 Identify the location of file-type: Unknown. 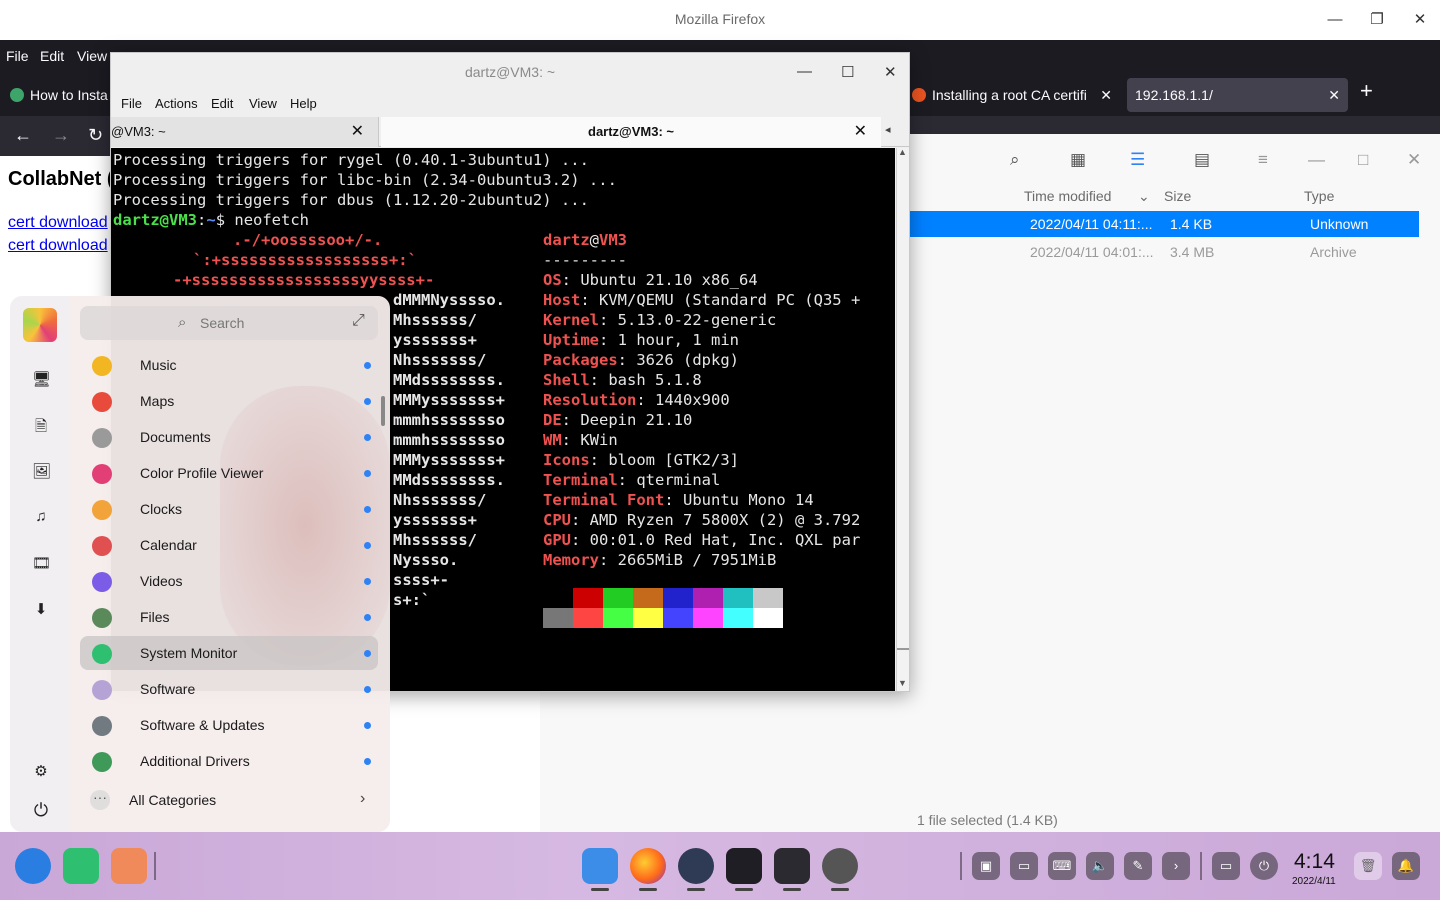
(1339, 224).